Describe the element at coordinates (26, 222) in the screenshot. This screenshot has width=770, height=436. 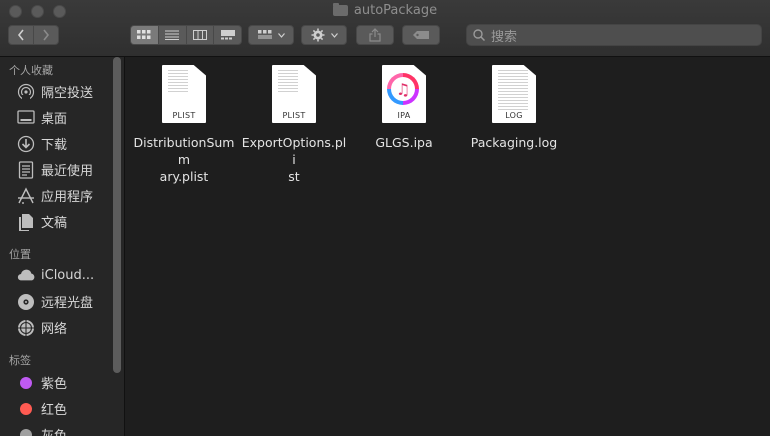
I see `documents-icon` at that location.